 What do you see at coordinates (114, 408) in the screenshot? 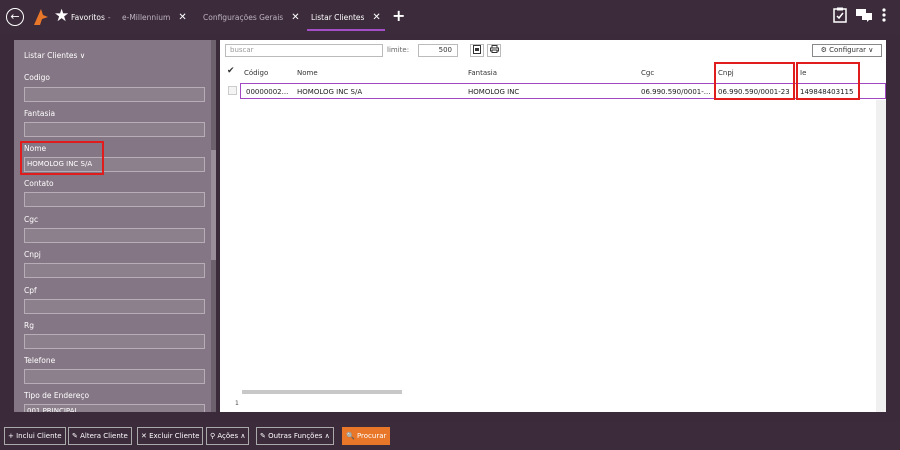
I see `tipo-endereco-select: 001 PRINCIPAL` at bounding box center [114, 408].